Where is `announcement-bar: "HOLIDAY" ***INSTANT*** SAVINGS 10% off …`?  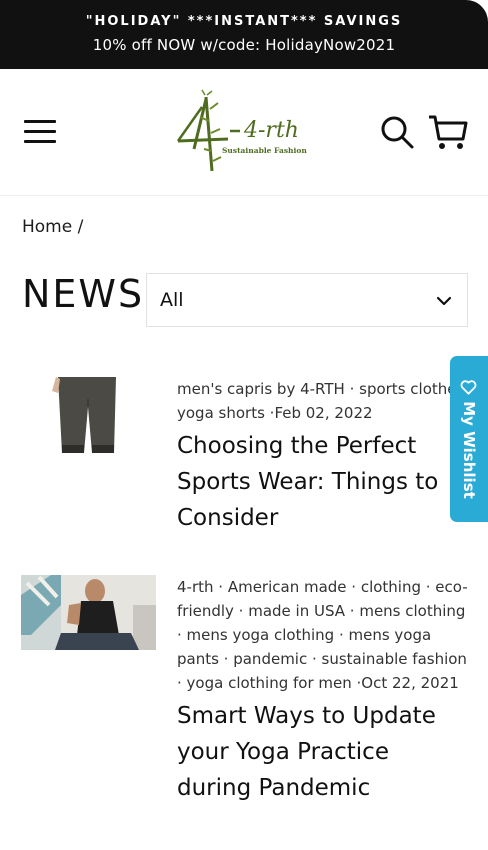 announcement-bar: "HOLIDAY" ***INSTANT*** SAVINGS 10% off … is located at coordinates (244, 34).